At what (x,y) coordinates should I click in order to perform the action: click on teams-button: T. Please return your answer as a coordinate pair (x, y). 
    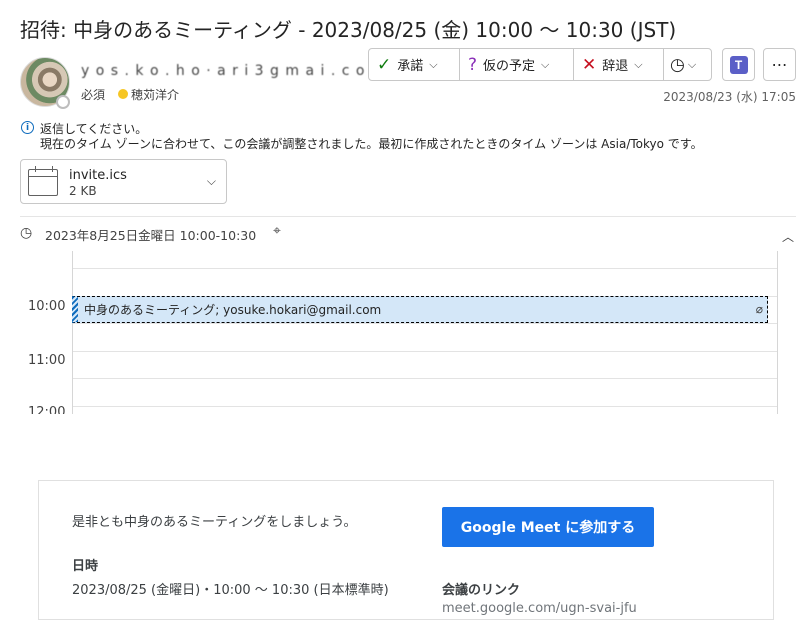
    Looking at the image, I should click on (738, 64).